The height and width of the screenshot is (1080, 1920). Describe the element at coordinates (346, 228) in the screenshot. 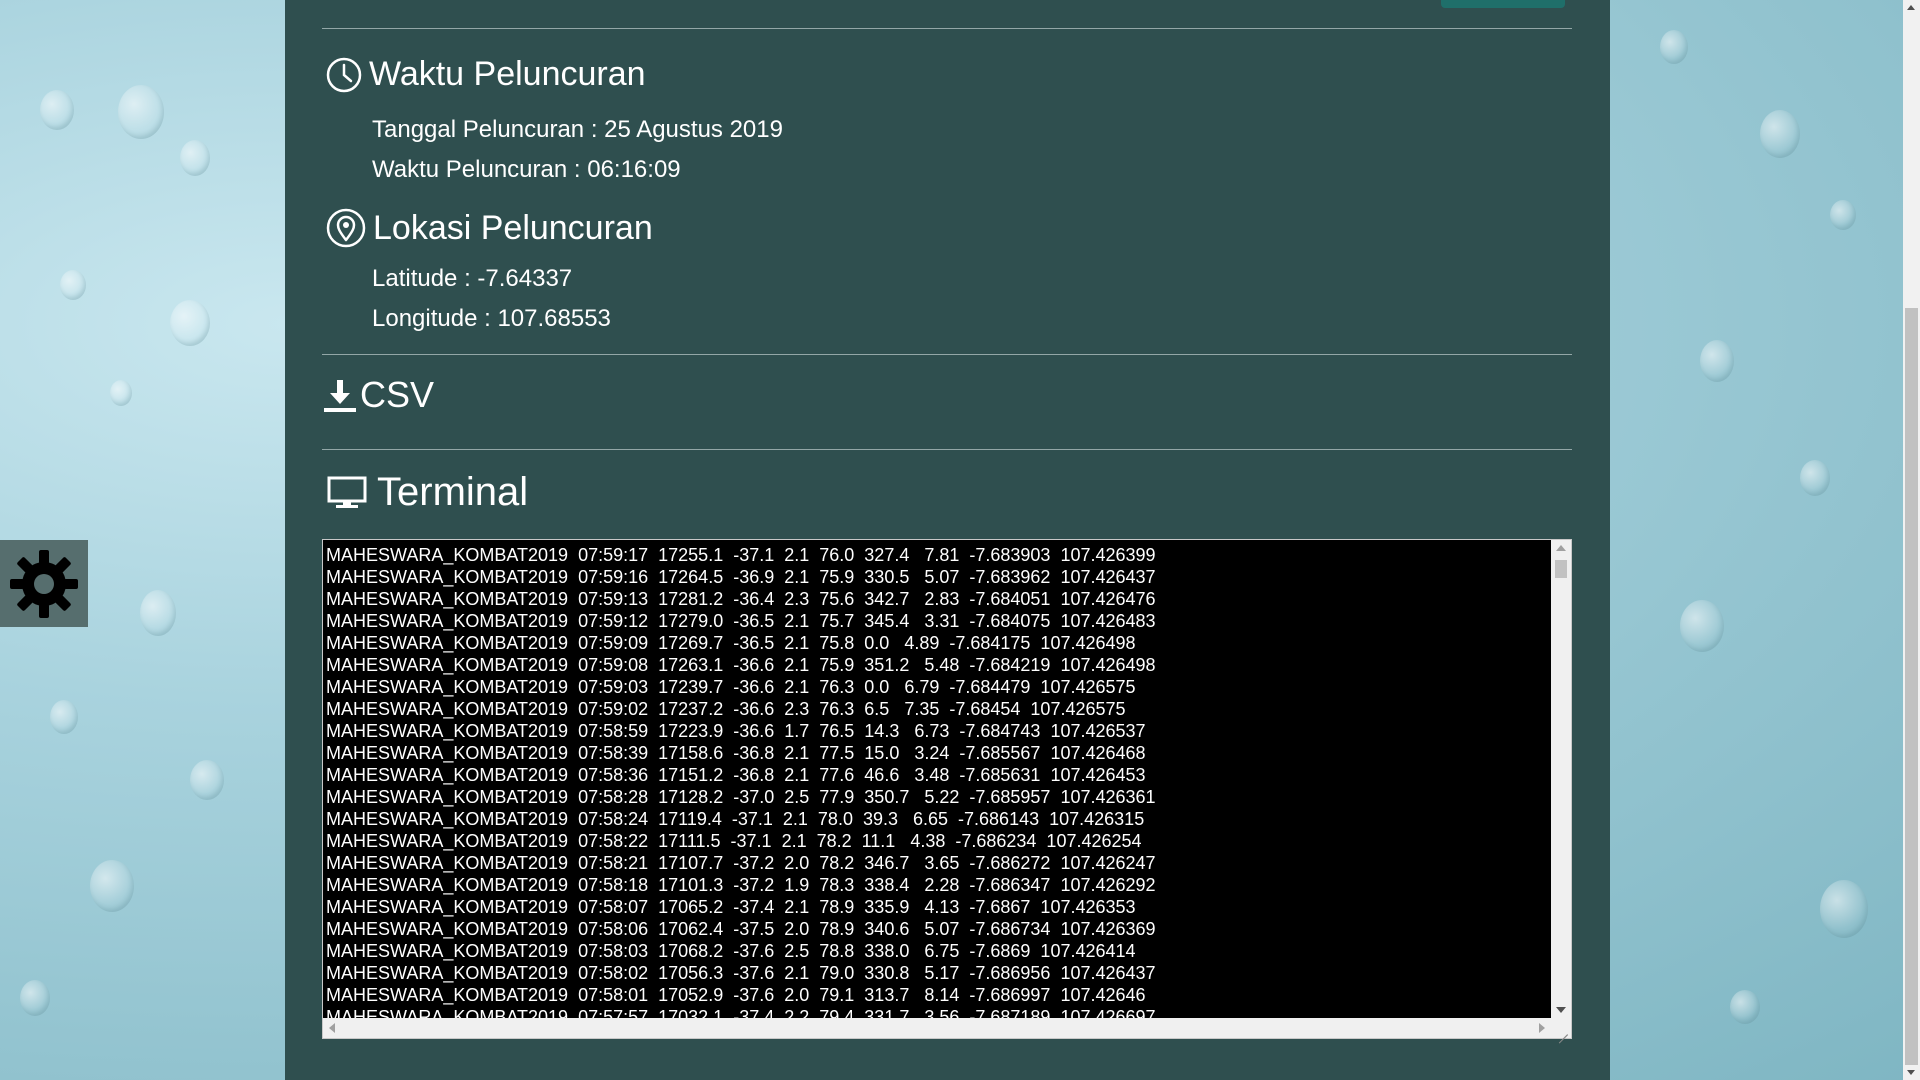

I see `map-pin-icon` at that location.